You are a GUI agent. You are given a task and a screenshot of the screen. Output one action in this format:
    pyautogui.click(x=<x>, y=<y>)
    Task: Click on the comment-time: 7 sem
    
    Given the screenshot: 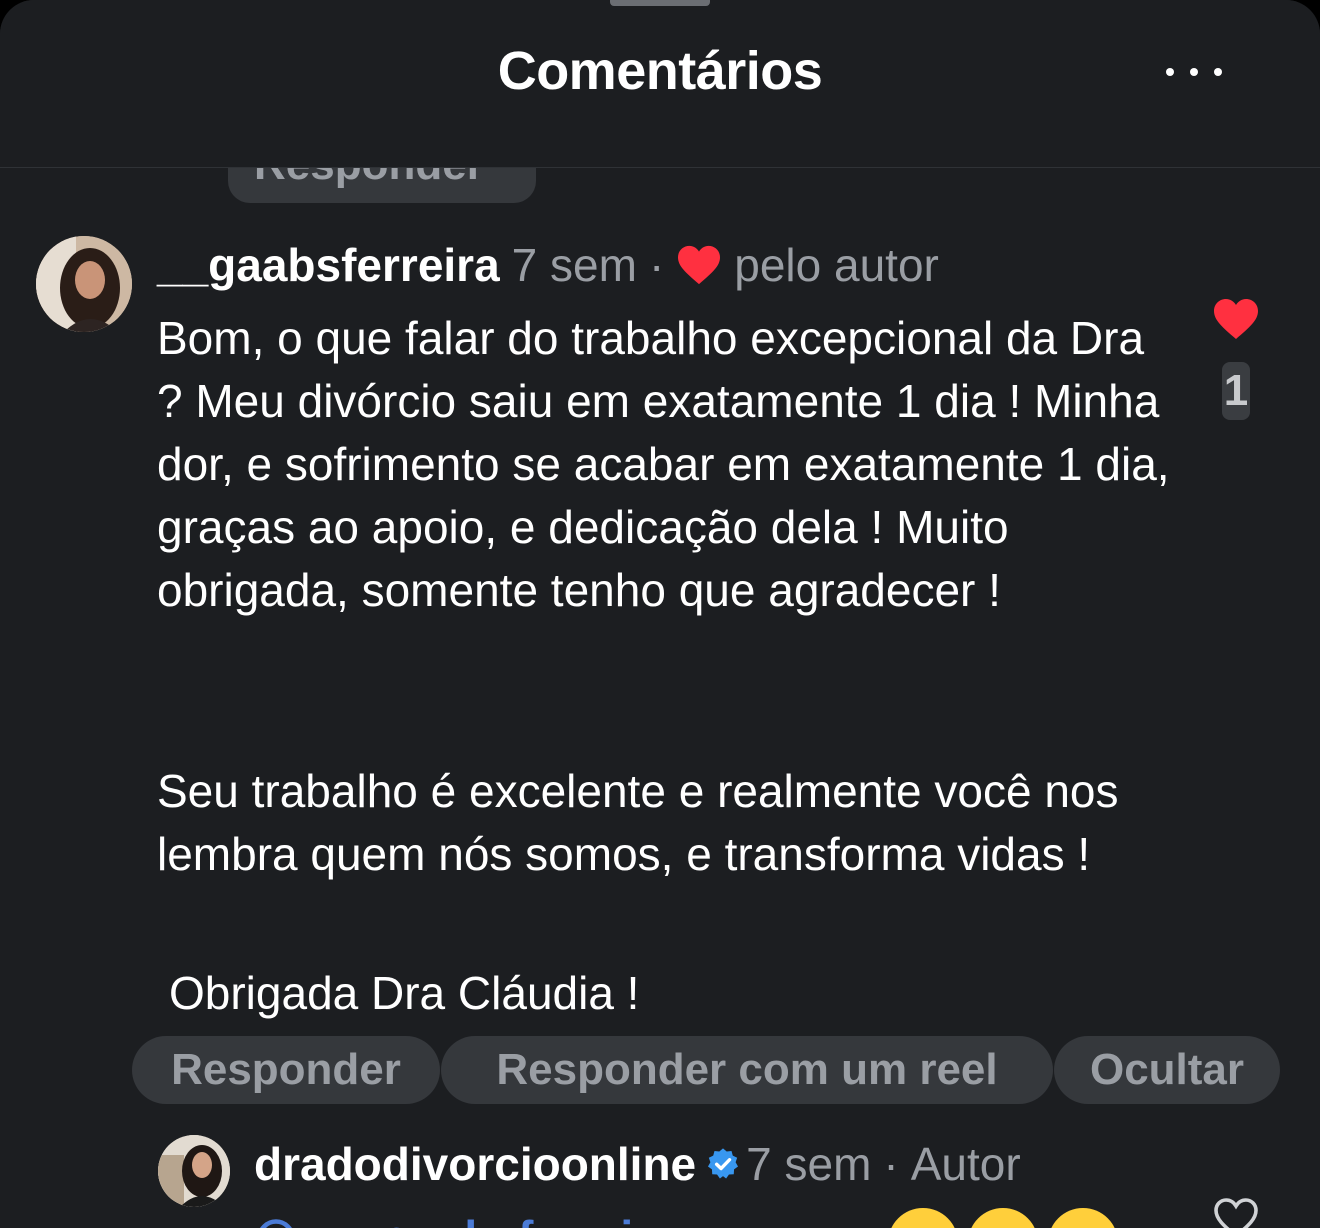 What is the action you would take?
    pyautogui.click(x=574, y=265)
    